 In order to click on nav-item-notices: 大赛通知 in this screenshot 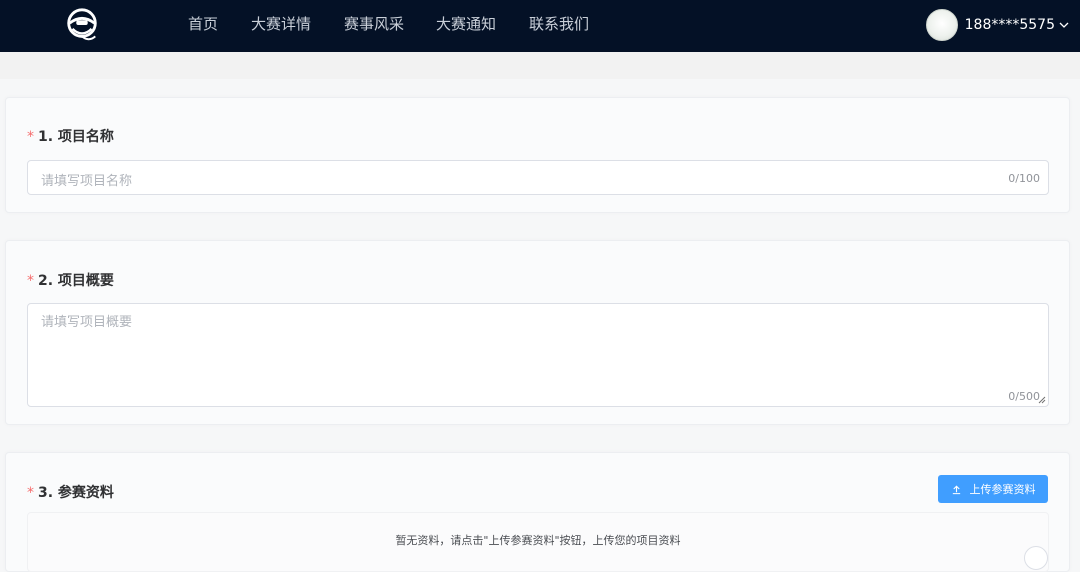, I will do `click(466, 26)`.